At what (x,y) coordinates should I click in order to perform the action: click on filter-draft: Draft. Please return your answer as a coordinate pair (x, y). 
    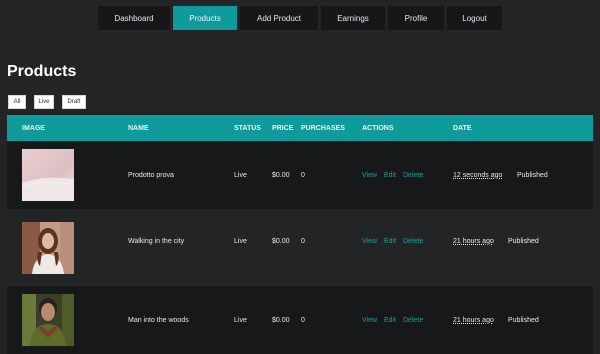
    Looking at the image, I should click on (74, 102).